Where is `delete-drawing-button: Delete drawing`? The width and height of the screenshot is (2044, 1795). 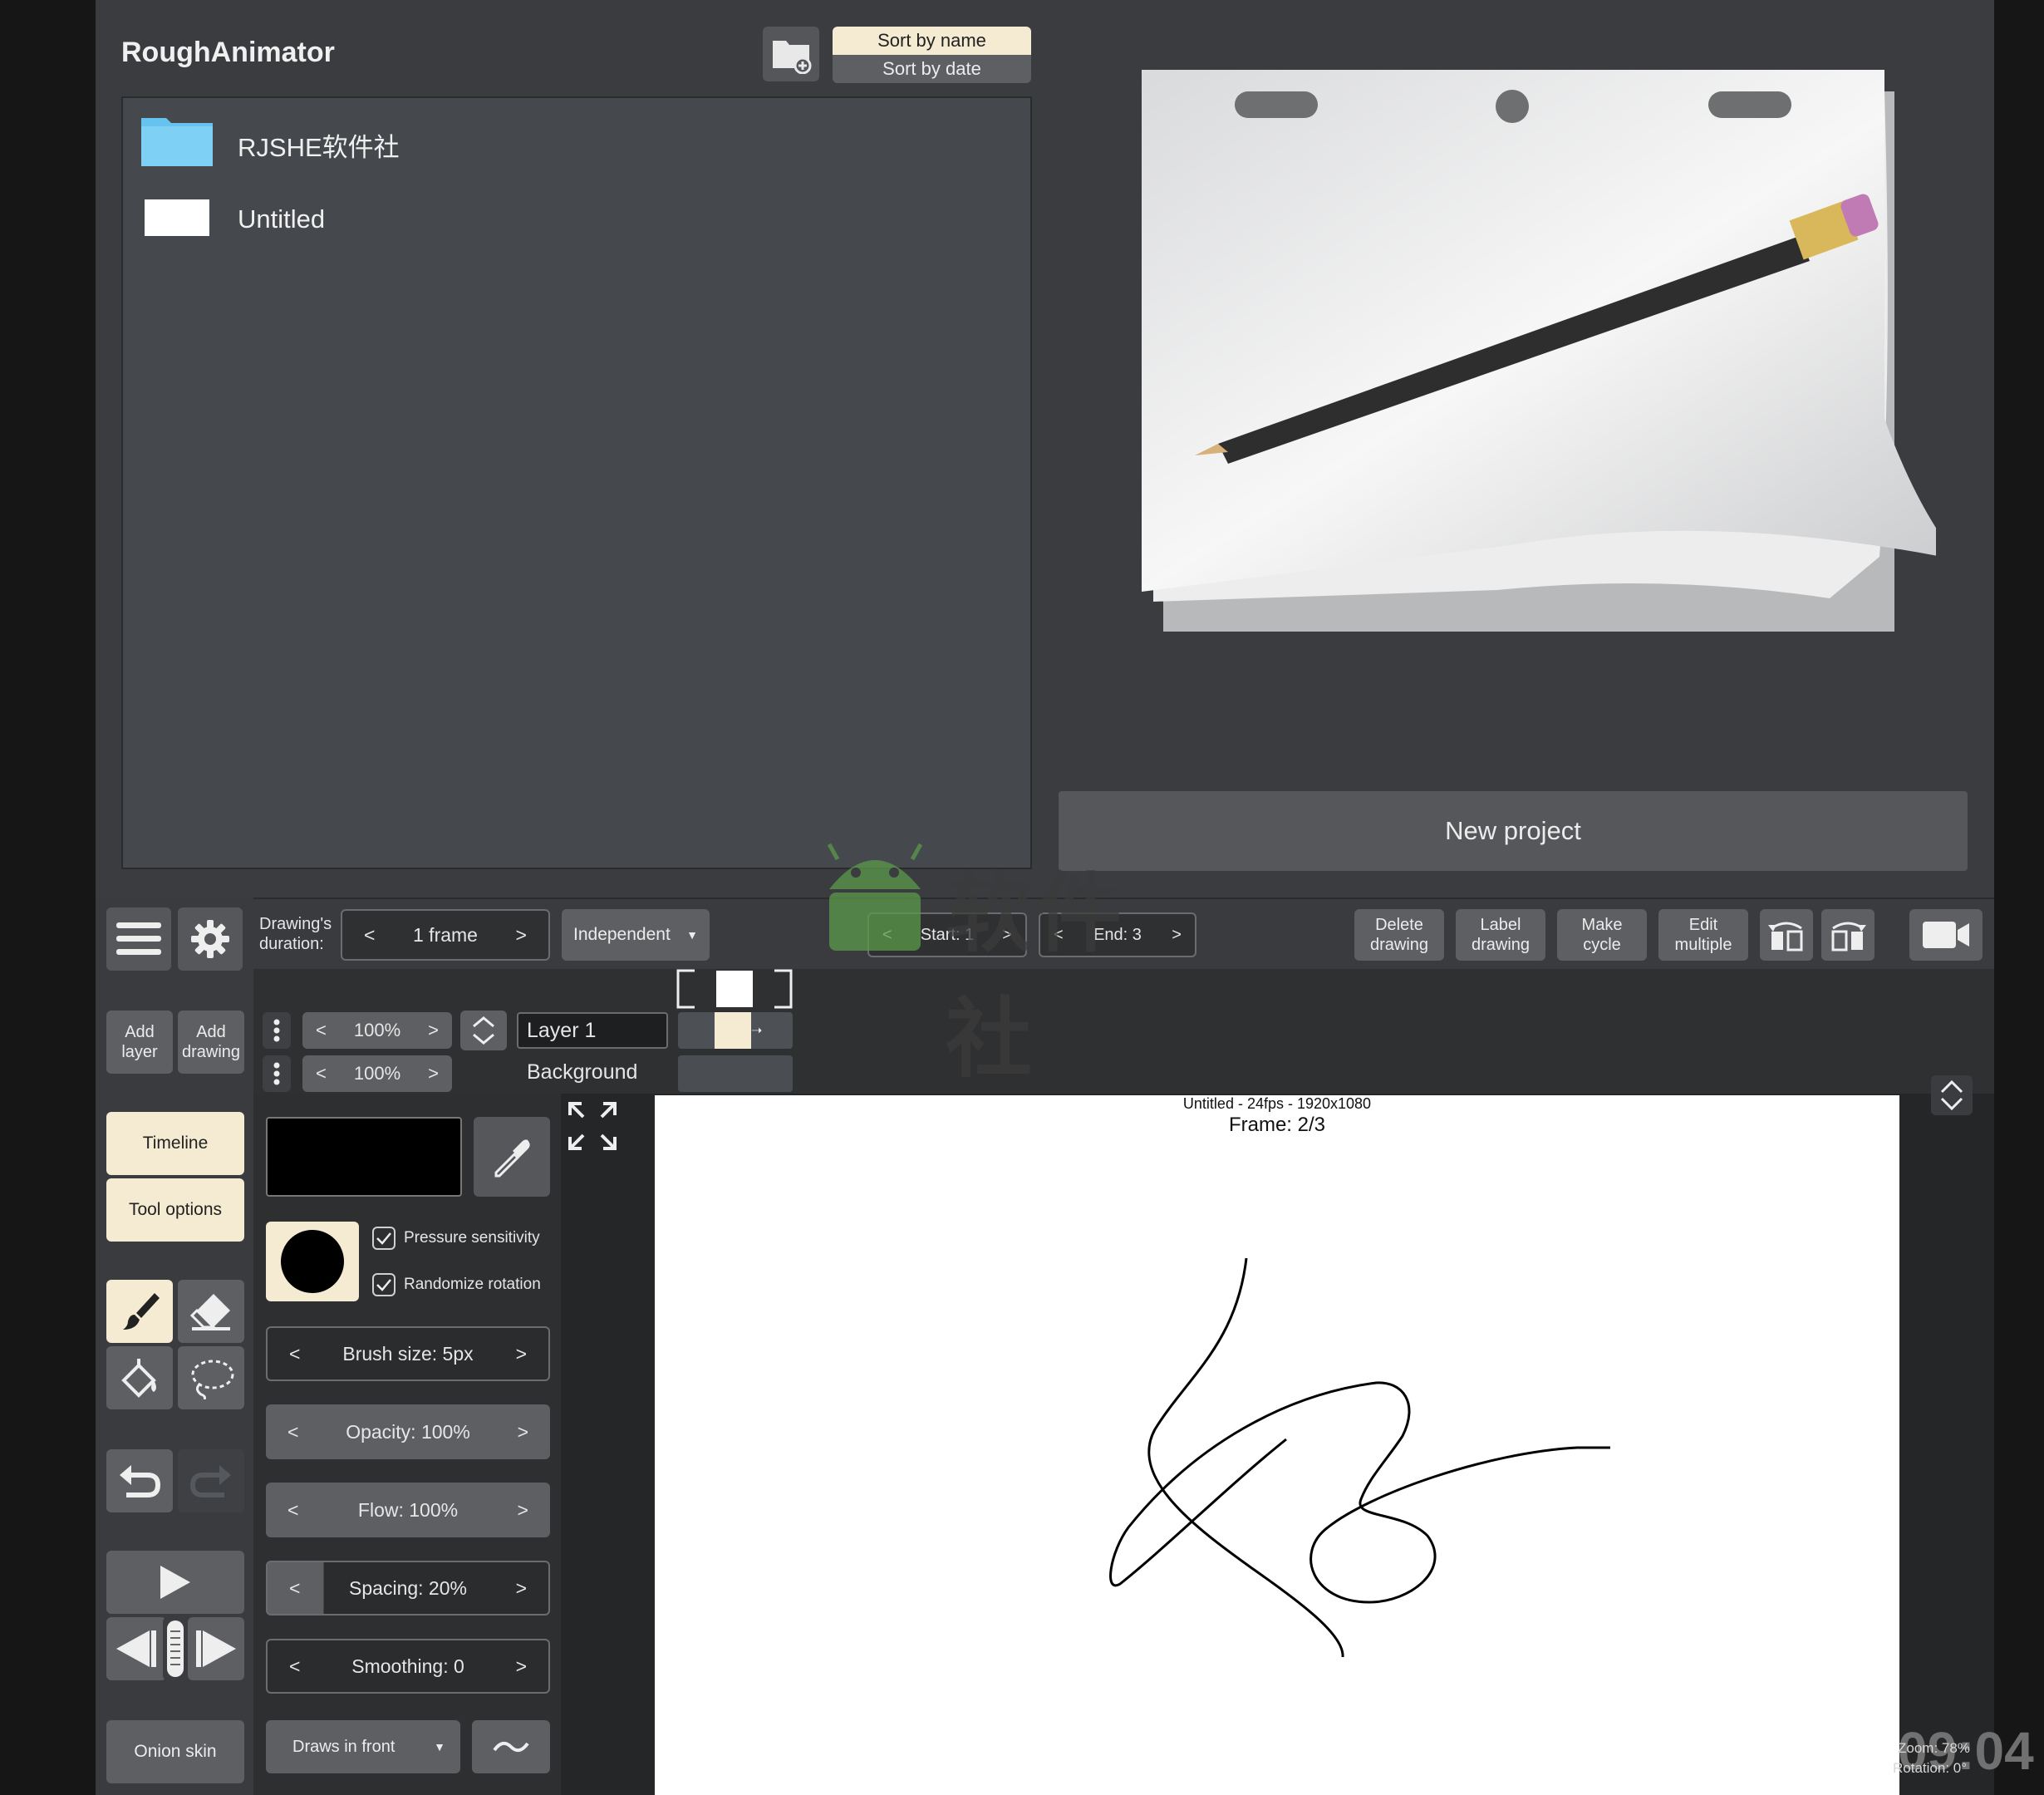 delete-drawing-button: Delete drawing is located at coordinates (1399, 935).